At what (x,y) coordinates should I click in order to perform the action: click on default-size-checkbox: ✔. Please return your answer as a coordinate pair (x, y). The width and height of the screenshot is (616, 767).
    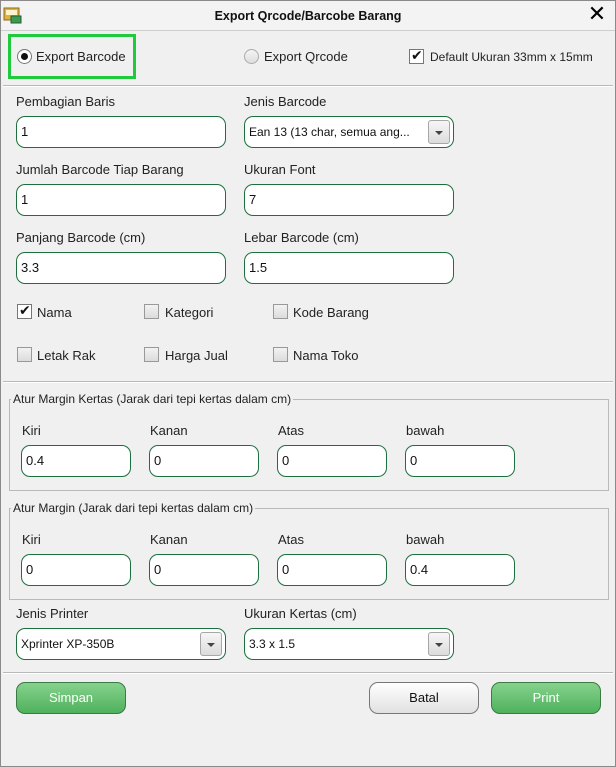
    Looking at the image, I should click on (416, 55).